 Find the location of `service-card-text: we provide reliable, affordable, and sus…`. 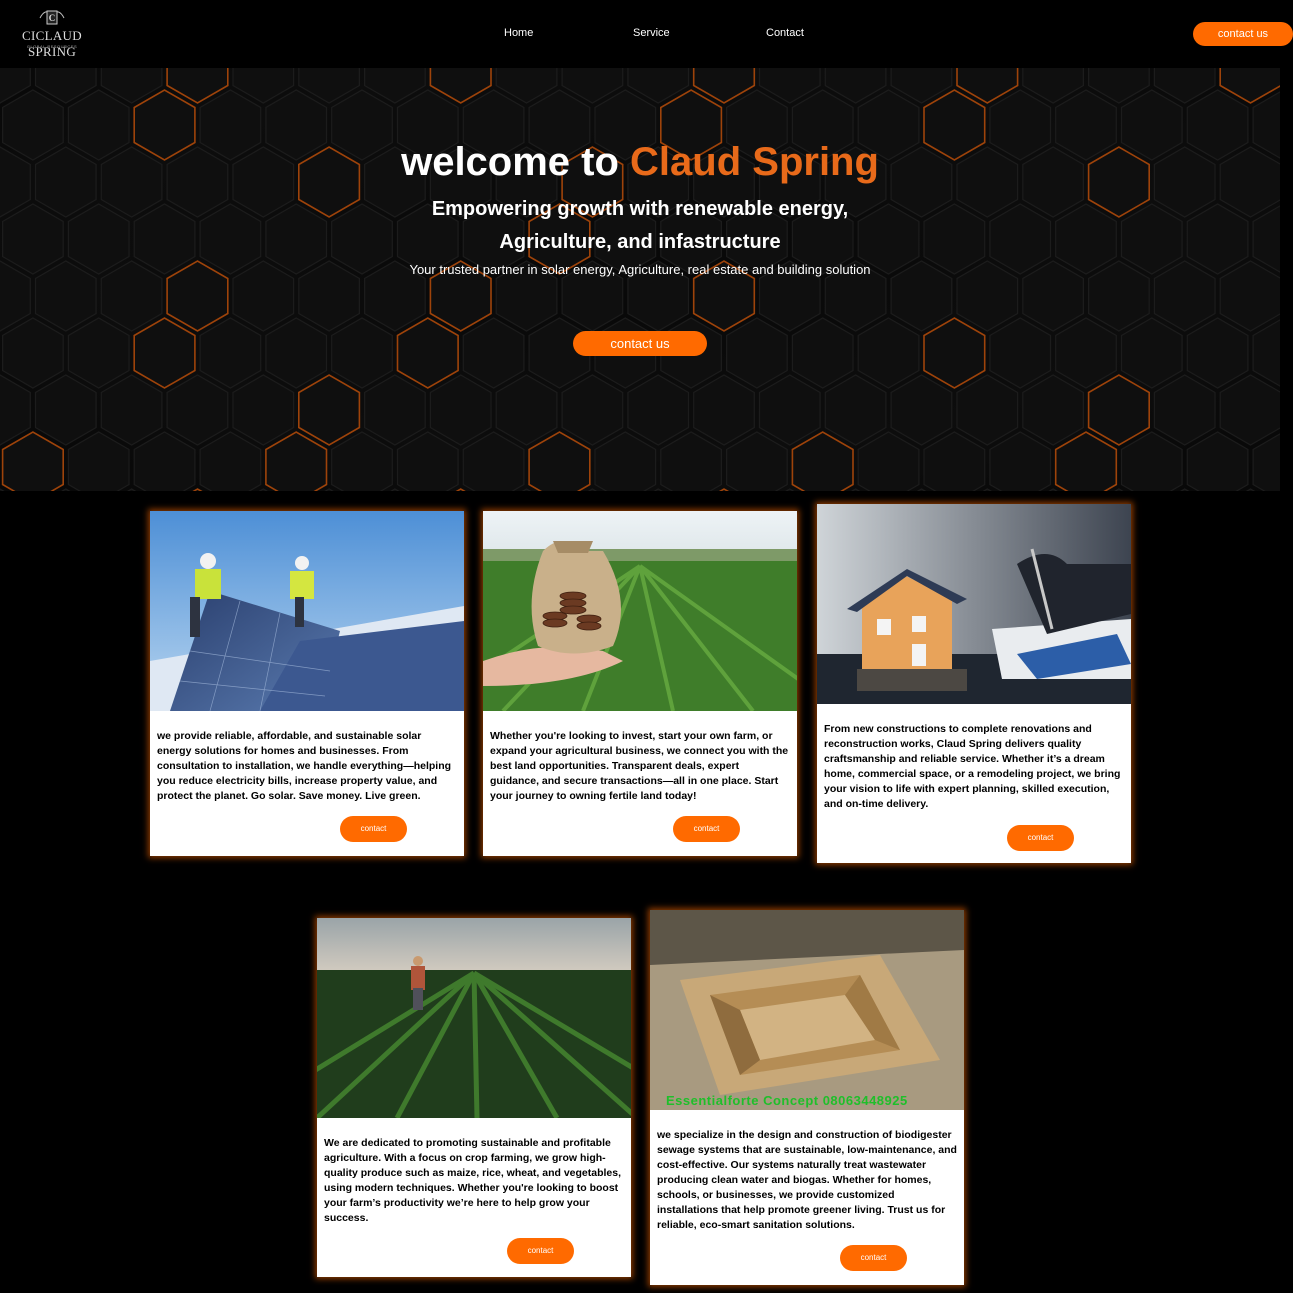

service-card-text: we provide reliable, affordable, and sus… is located at coordinates (304, 766).